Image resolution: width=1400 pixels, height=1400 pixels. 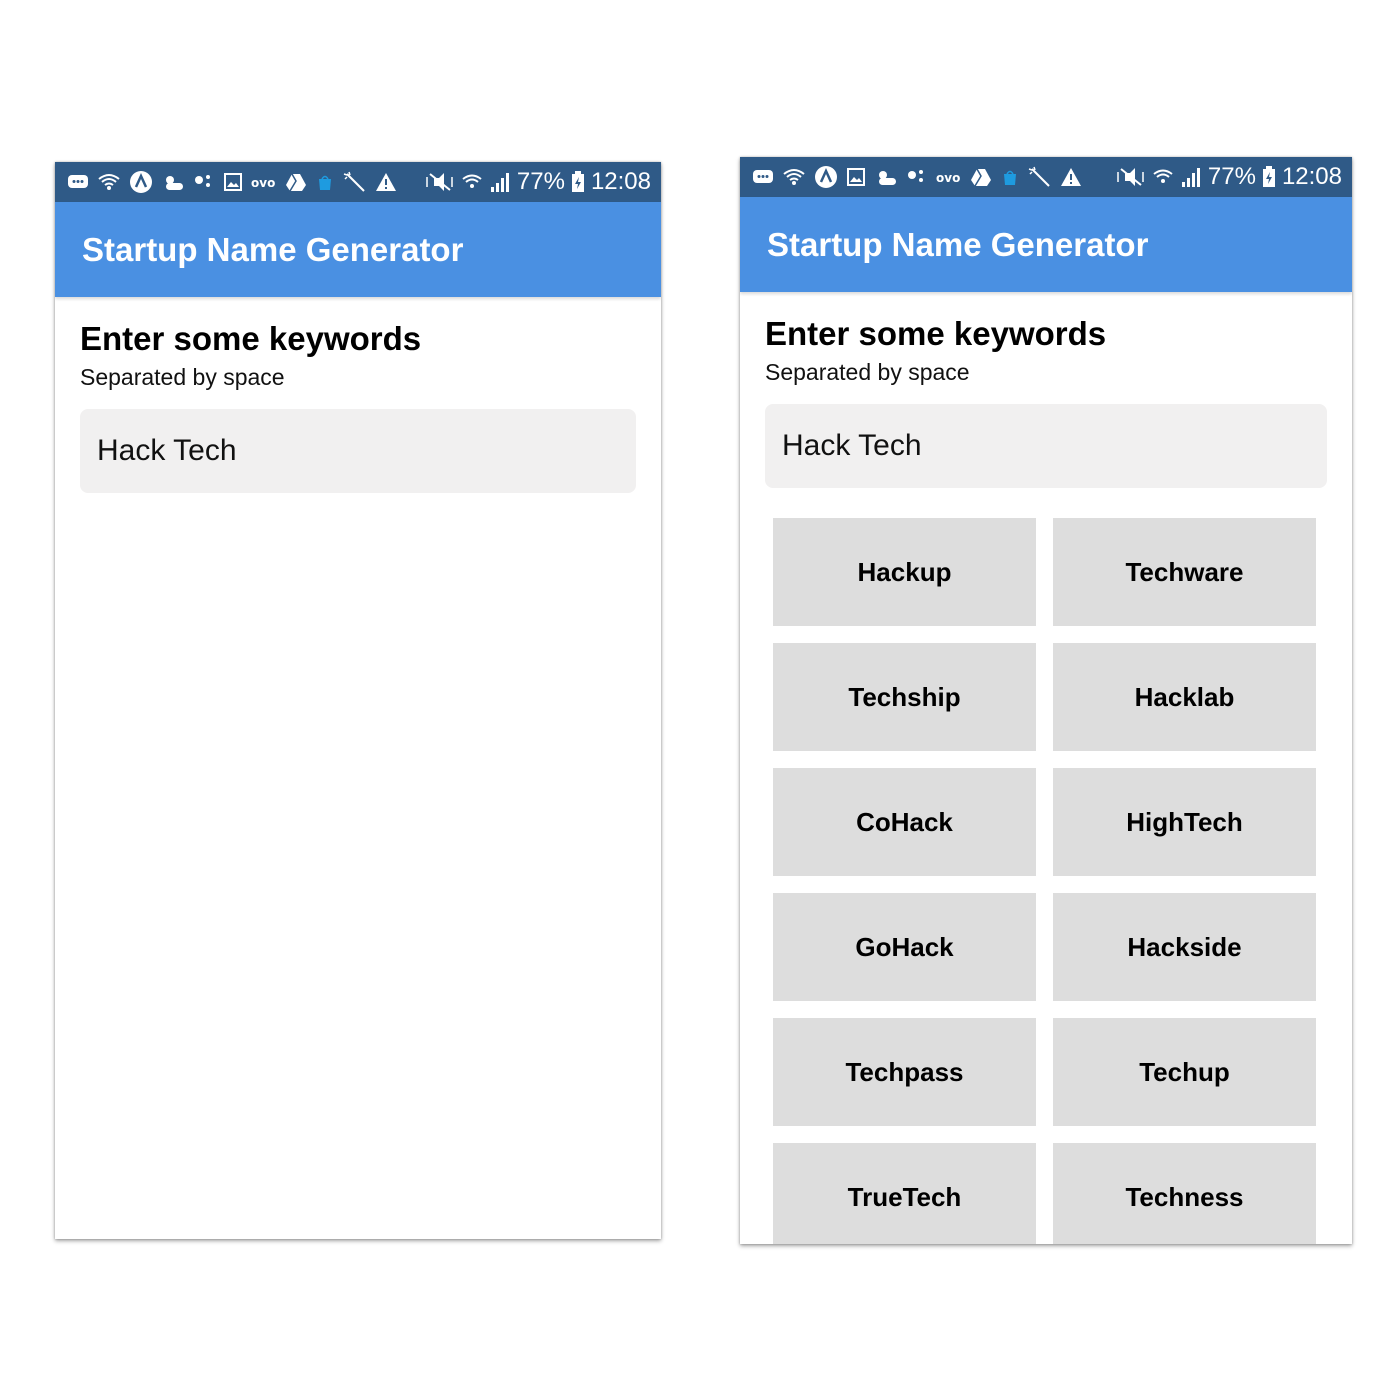 I want to click on result-card: CoHack, so click(x=904, y=822).